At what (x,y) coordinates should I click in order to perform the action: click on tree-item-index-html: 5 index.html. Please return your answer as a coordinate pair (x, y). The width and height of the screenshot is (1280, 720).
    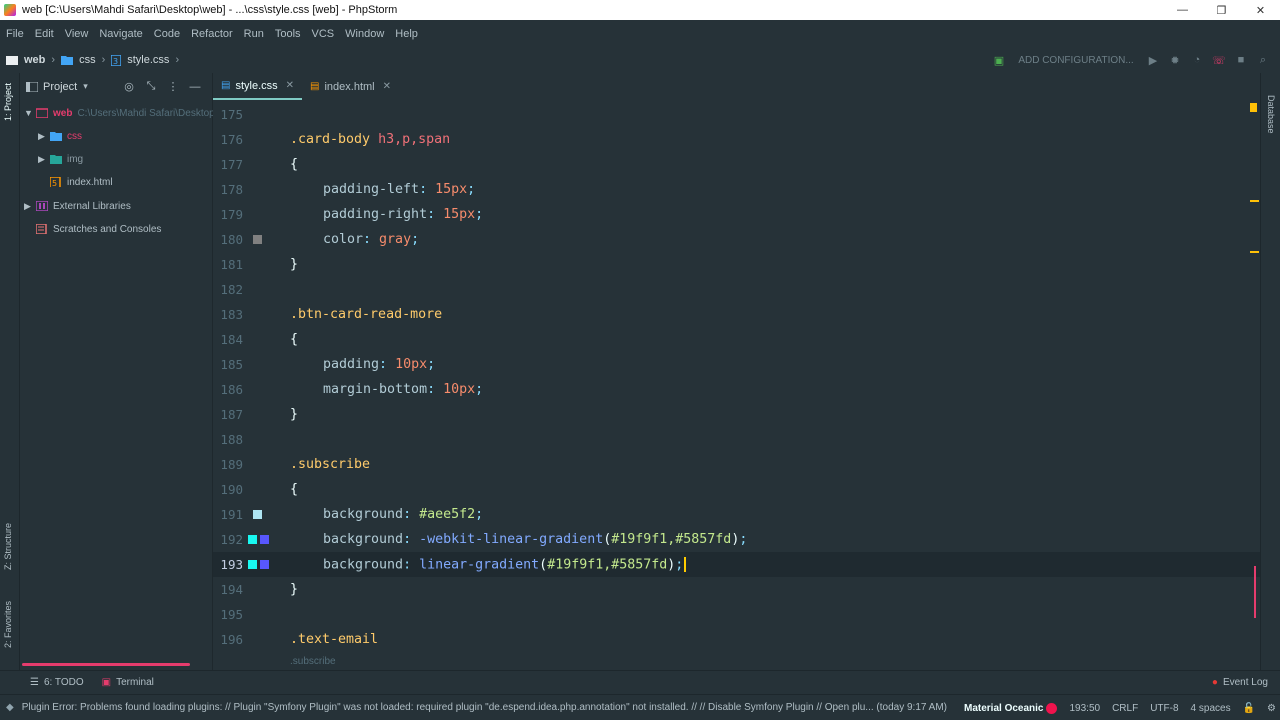
    Looking at the image, I should click on (81, 182).